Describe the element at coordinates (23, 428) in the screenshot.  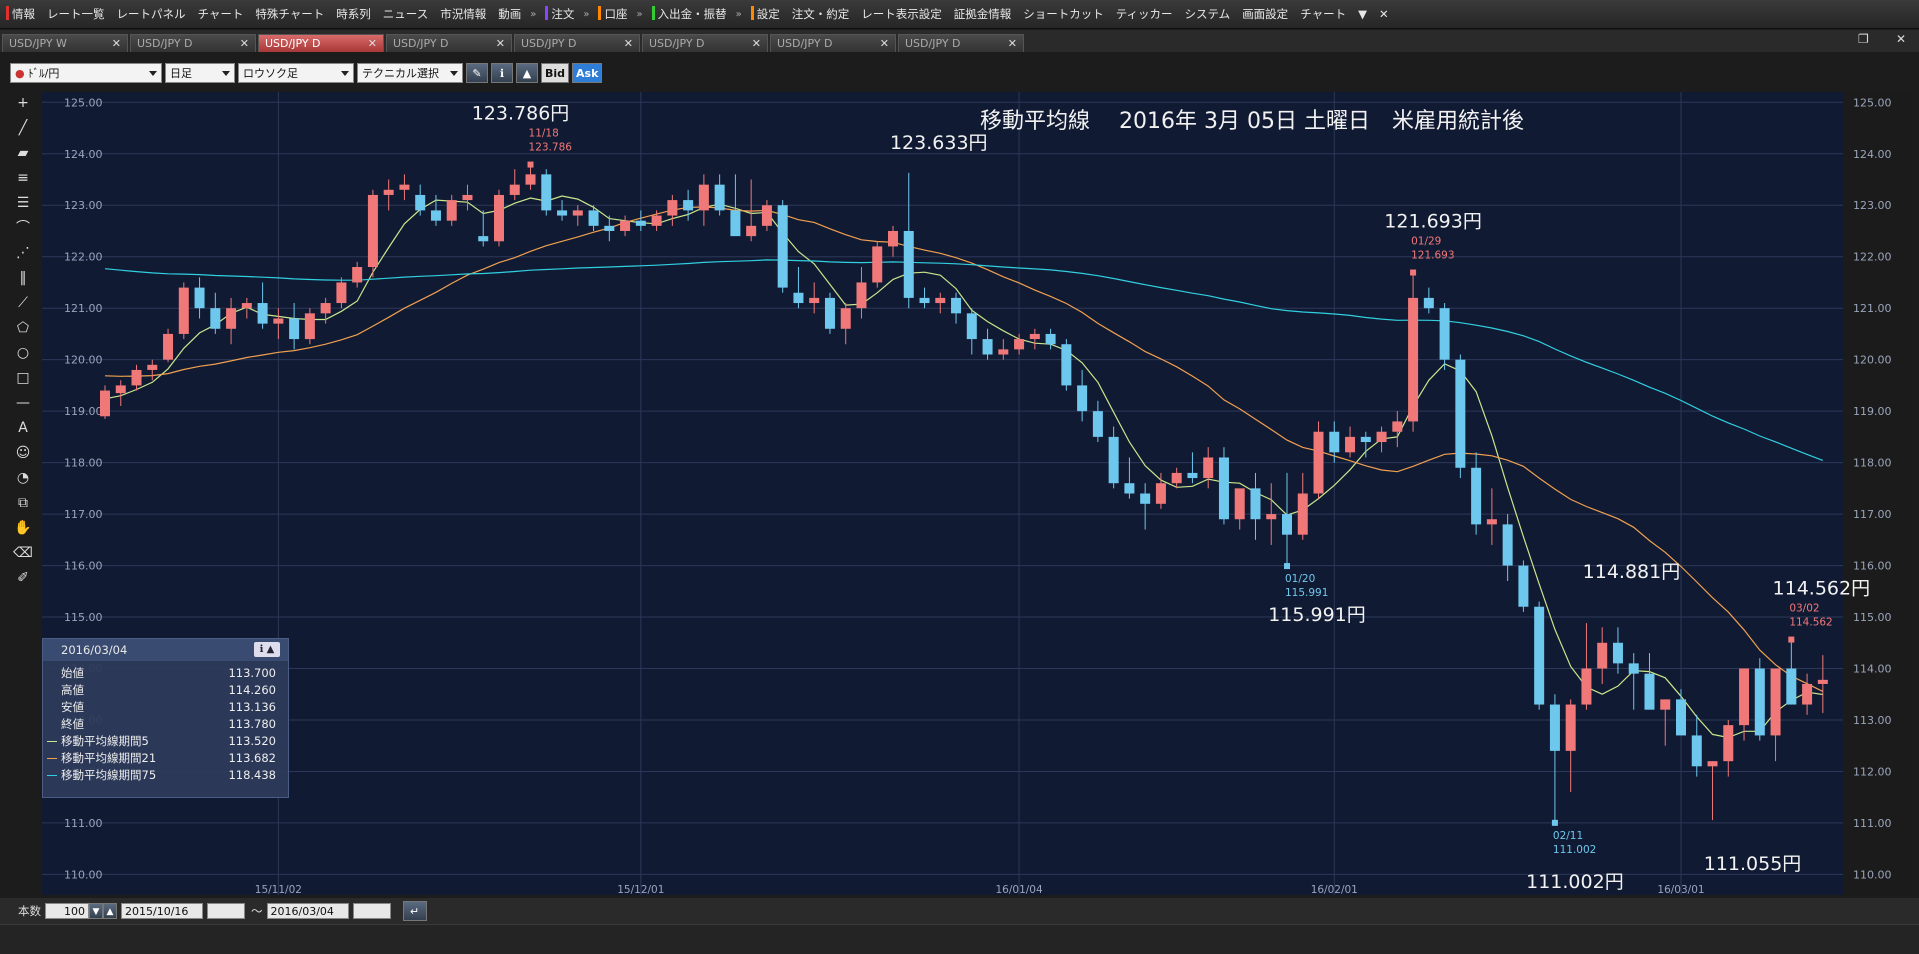
I see `text-tool-icon: A` at that location.